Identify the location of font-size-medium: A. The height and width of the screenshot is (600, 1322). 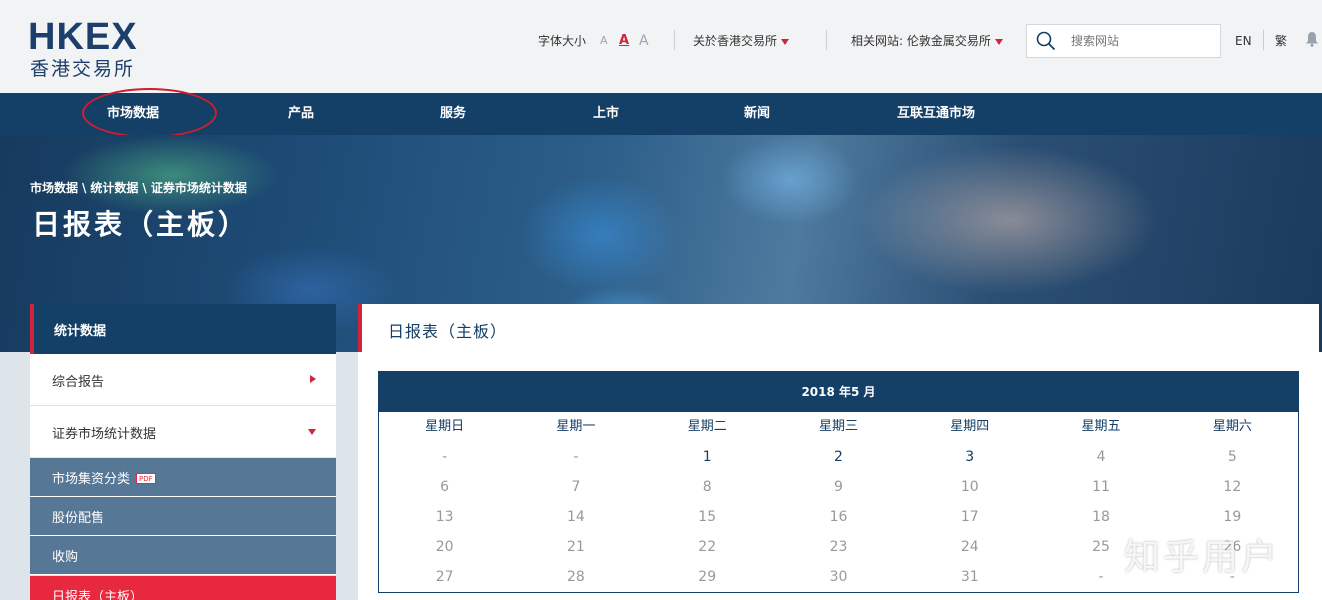
(624, 41).